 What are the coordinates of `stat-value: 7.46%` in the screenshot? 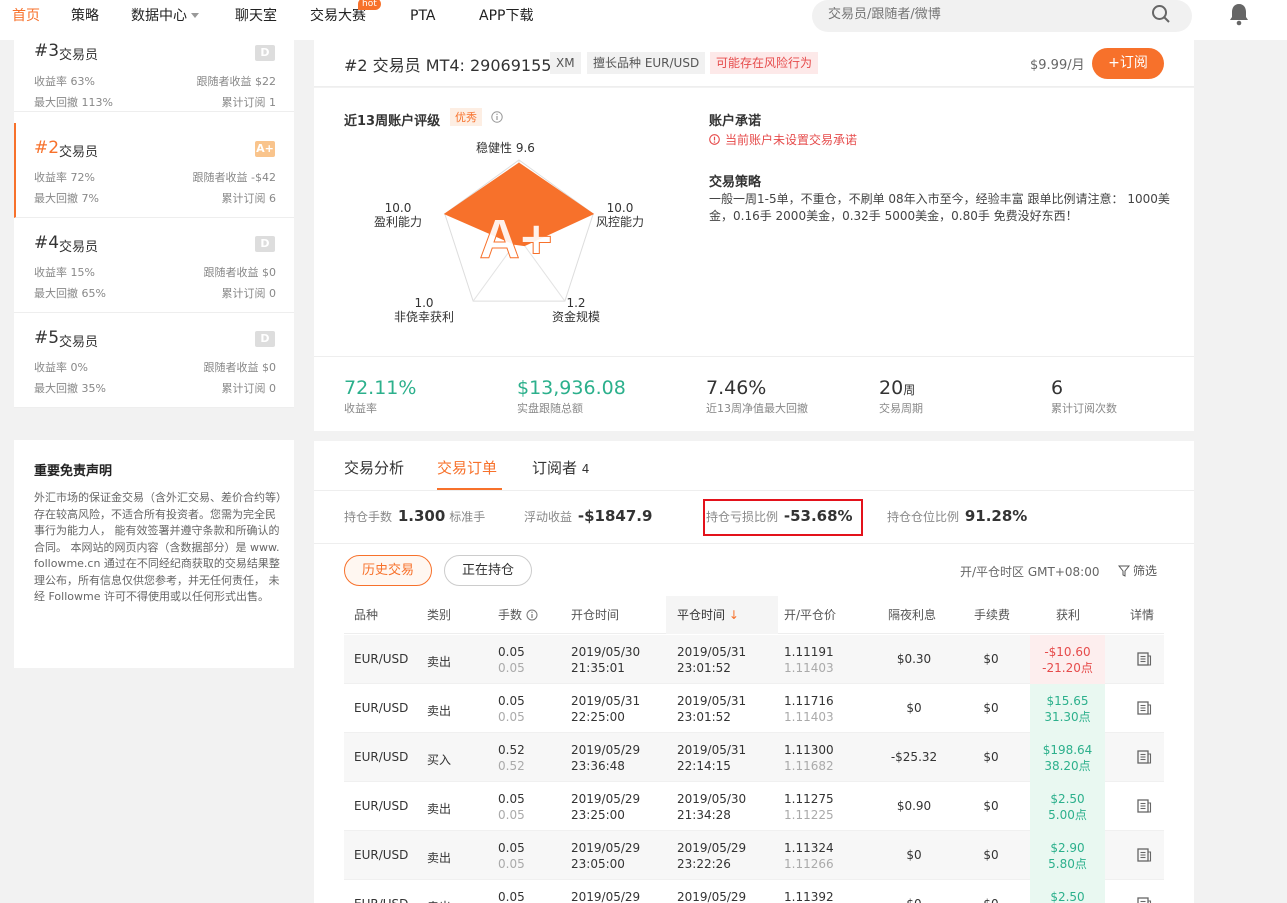 It's located at (736, 388).